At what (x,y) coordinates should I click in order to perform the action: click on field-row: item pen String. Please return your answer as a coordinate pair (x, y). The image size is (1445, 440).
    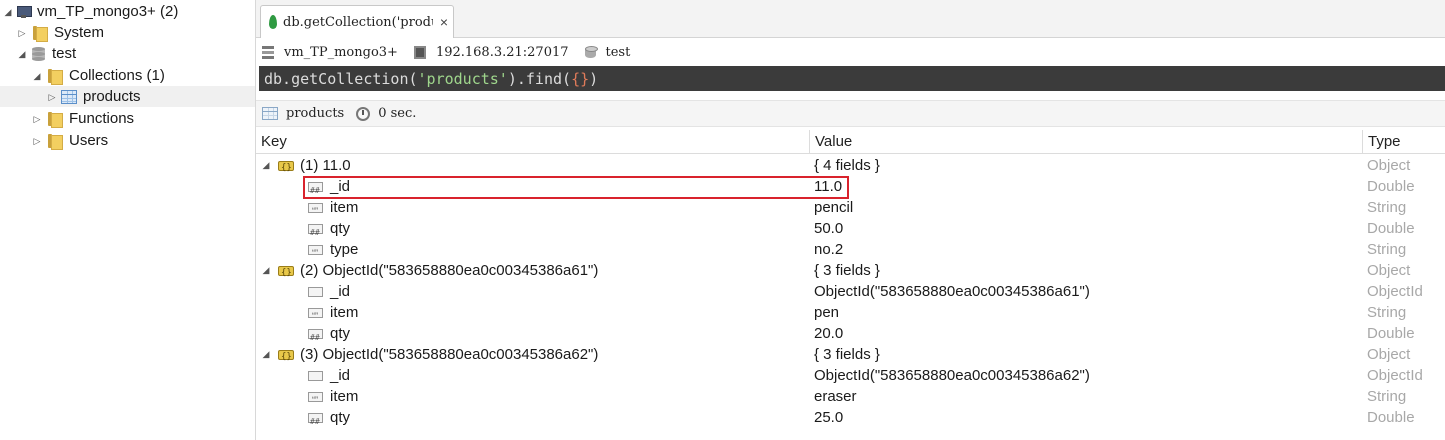
    Looking at the image, I should click on (850, 314).